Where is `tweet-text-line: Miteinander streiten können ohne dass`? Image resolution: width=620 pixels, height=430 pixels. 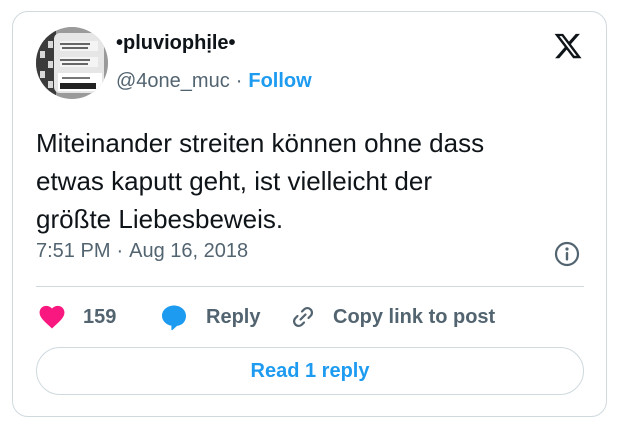 tweet-text-line: Miteinander streiten können ohne dass is located at coordinates (260, 143).